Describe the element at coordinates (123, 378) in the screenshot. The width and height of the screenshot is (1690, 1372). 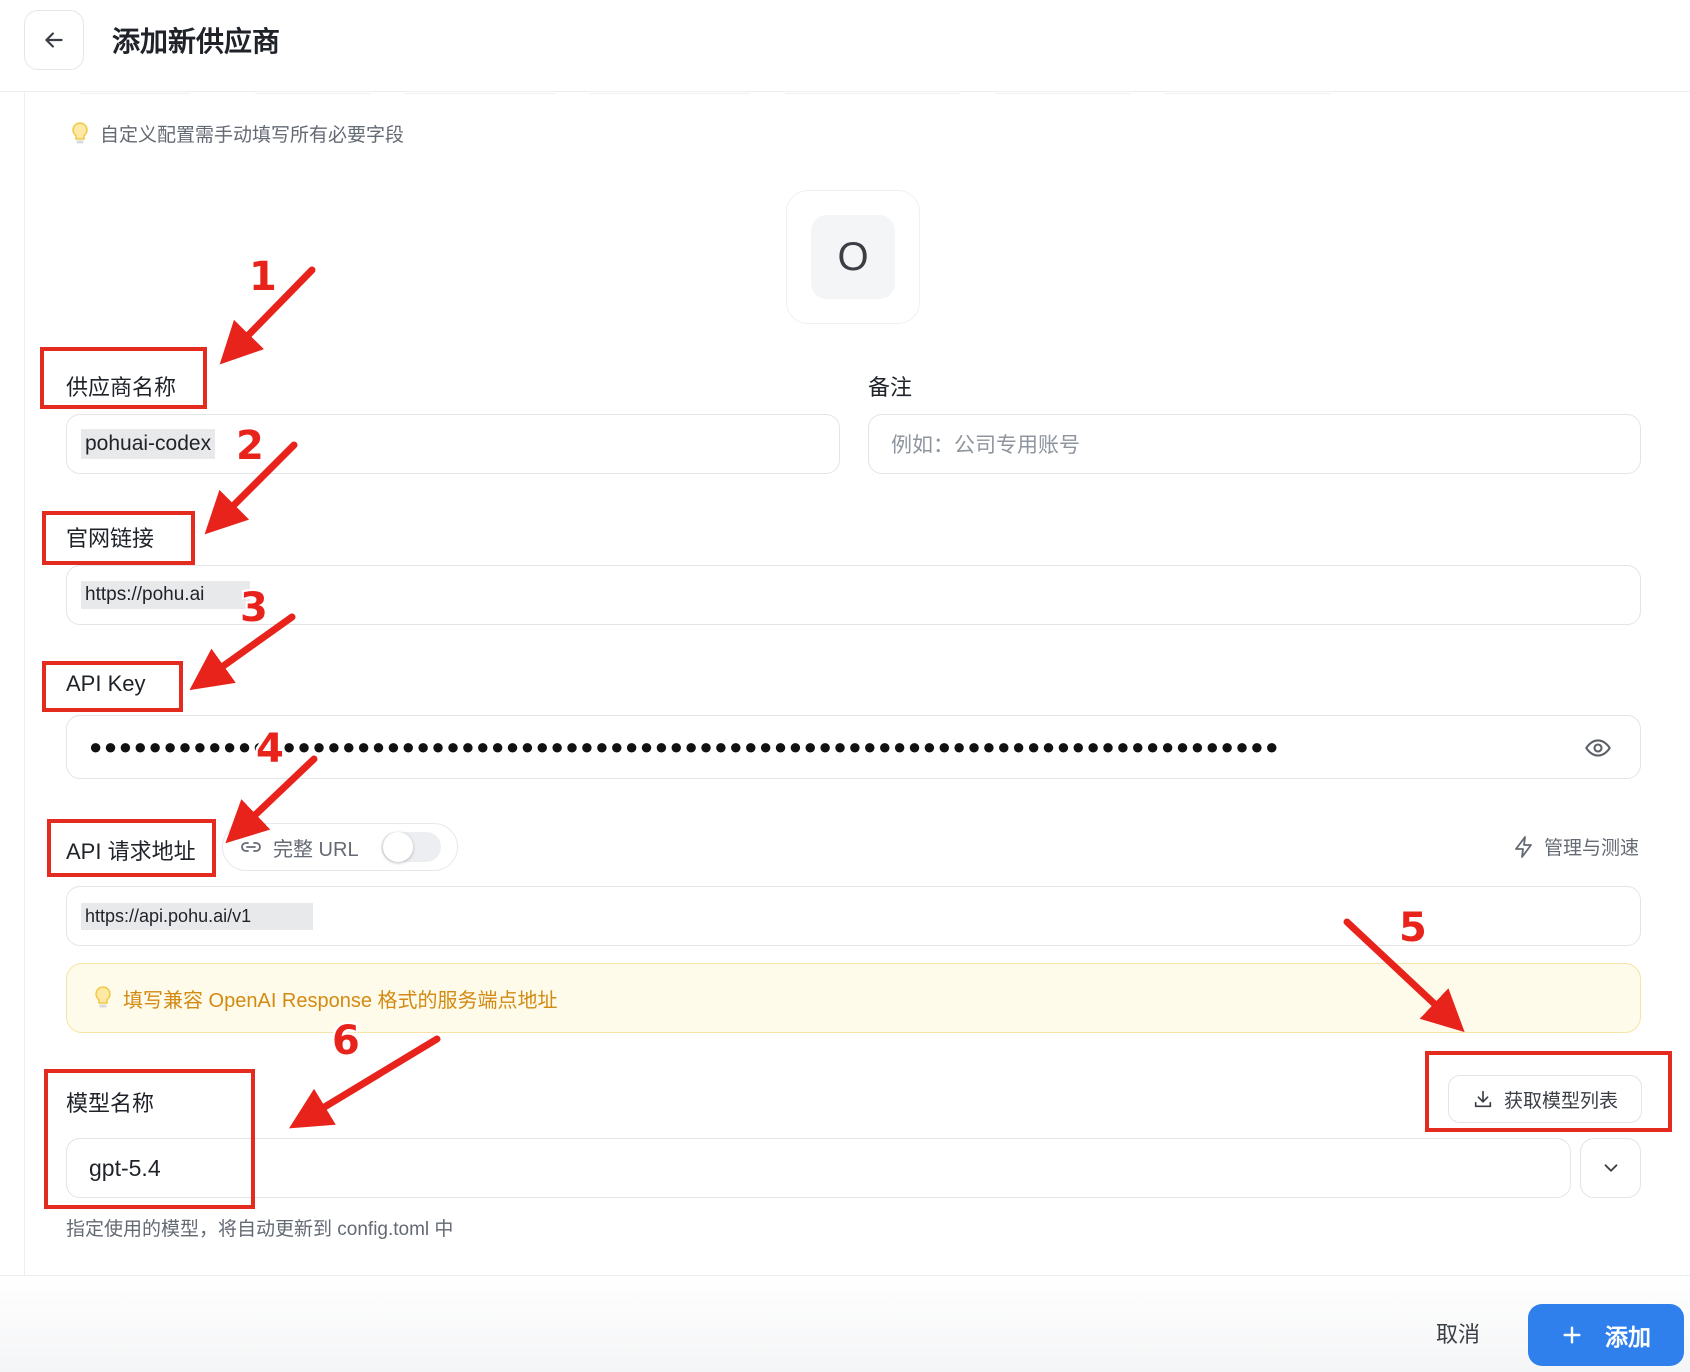
I see `callout-box-provider-name` at that location.